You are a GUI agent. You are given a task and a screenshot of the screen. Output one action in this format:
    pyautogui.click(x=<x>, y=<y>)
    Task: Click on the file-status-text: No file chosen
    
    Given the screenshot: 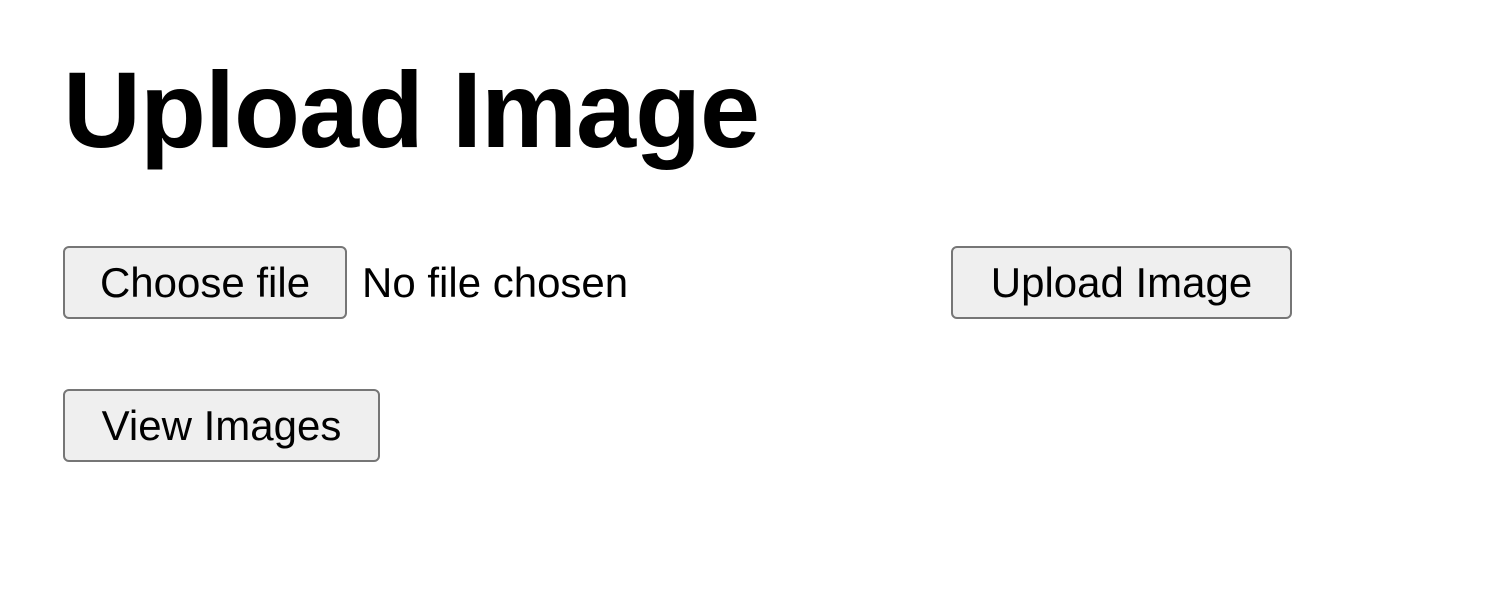 What is the action you would take?
    pyautogui.click(x=495, y=282)
    